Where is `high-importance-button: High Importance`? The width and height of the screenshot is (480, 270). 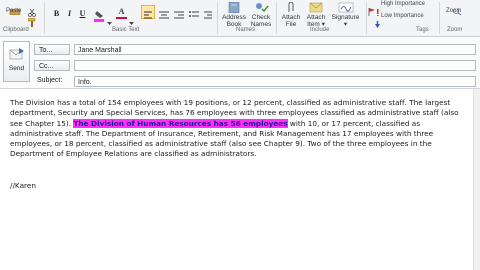
high-importance-button: High Importance is located at coordinates (403, 4).